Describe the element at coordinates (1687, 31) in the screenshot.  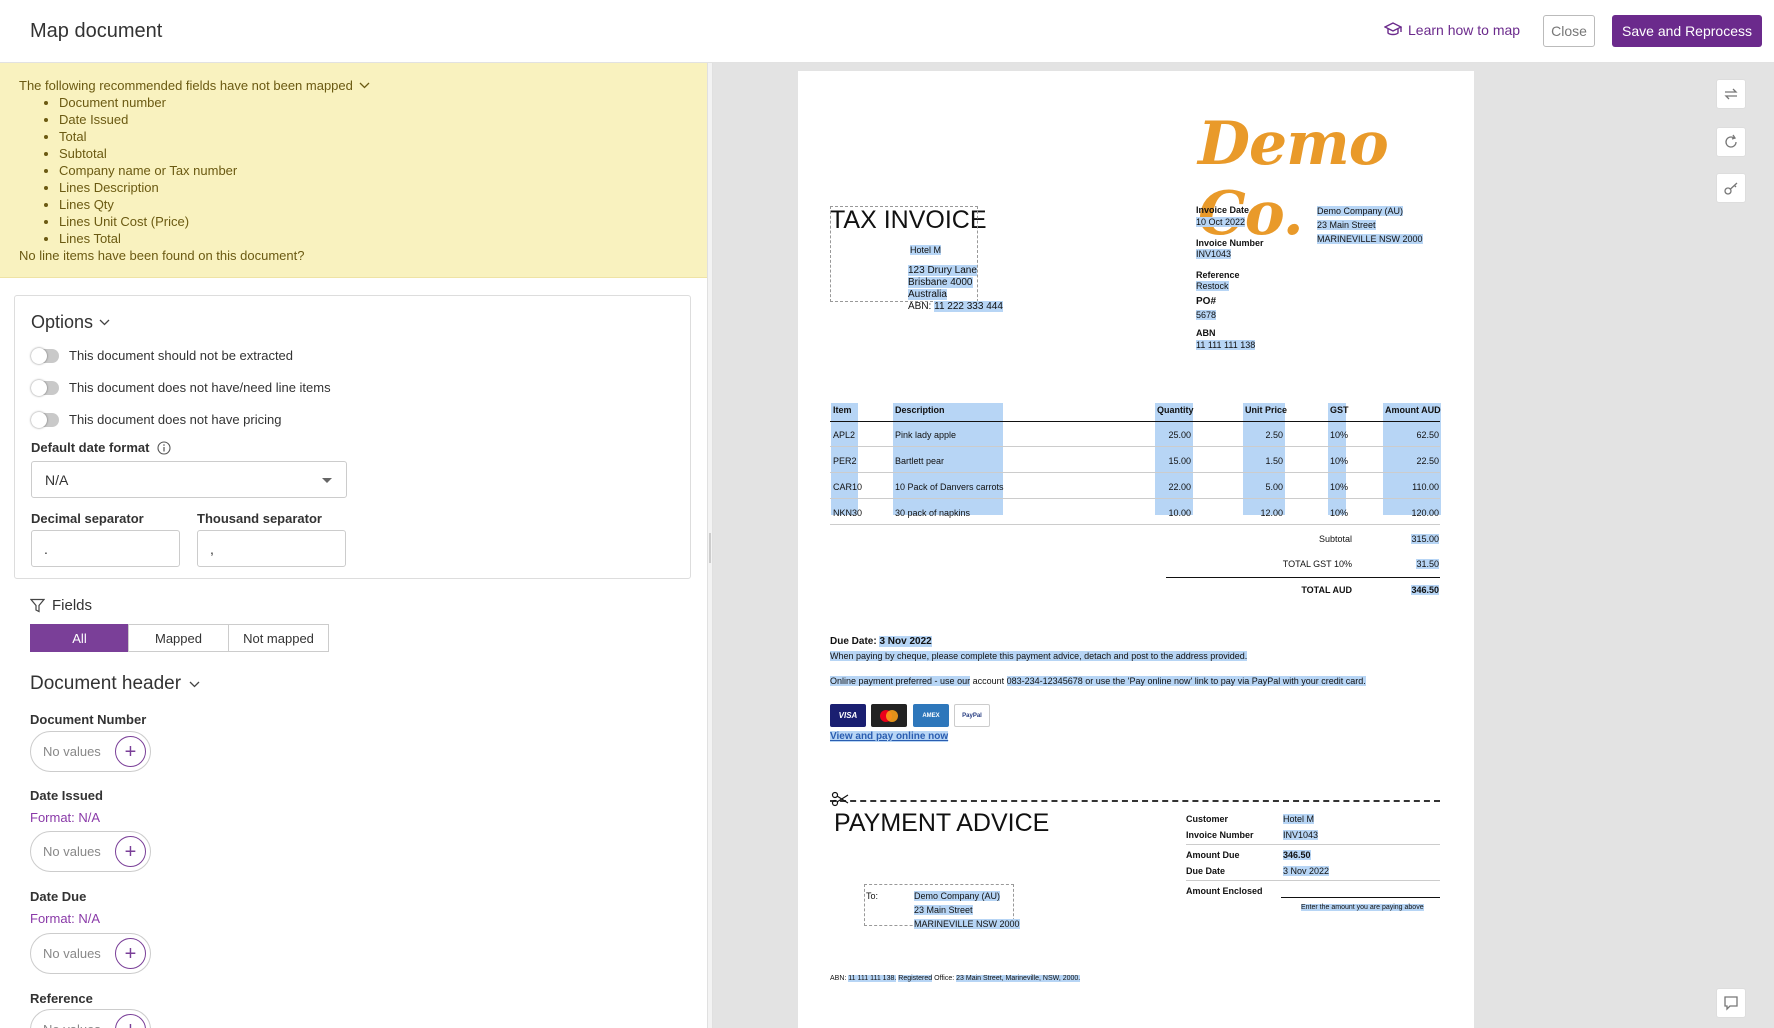
I see `save-and-reprocess-button: Save and Reprocess` at that location.